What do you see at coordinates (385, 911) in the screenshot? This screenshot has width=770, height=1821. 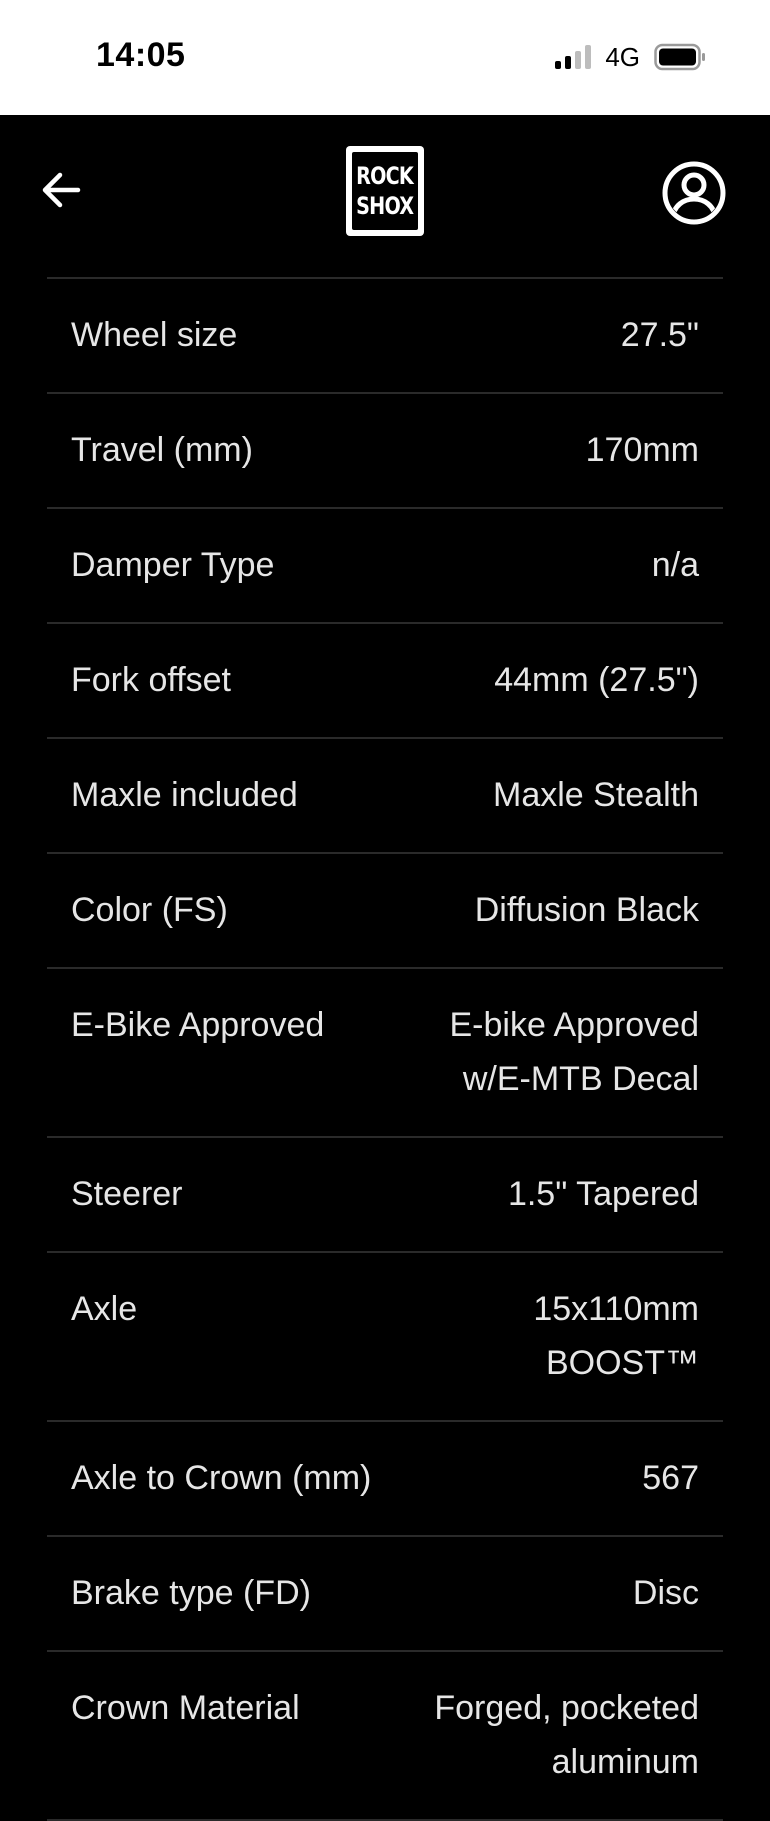 I see `spec-row-color: Color (FS) Diffusion Black` at bounding box center [385, 911].